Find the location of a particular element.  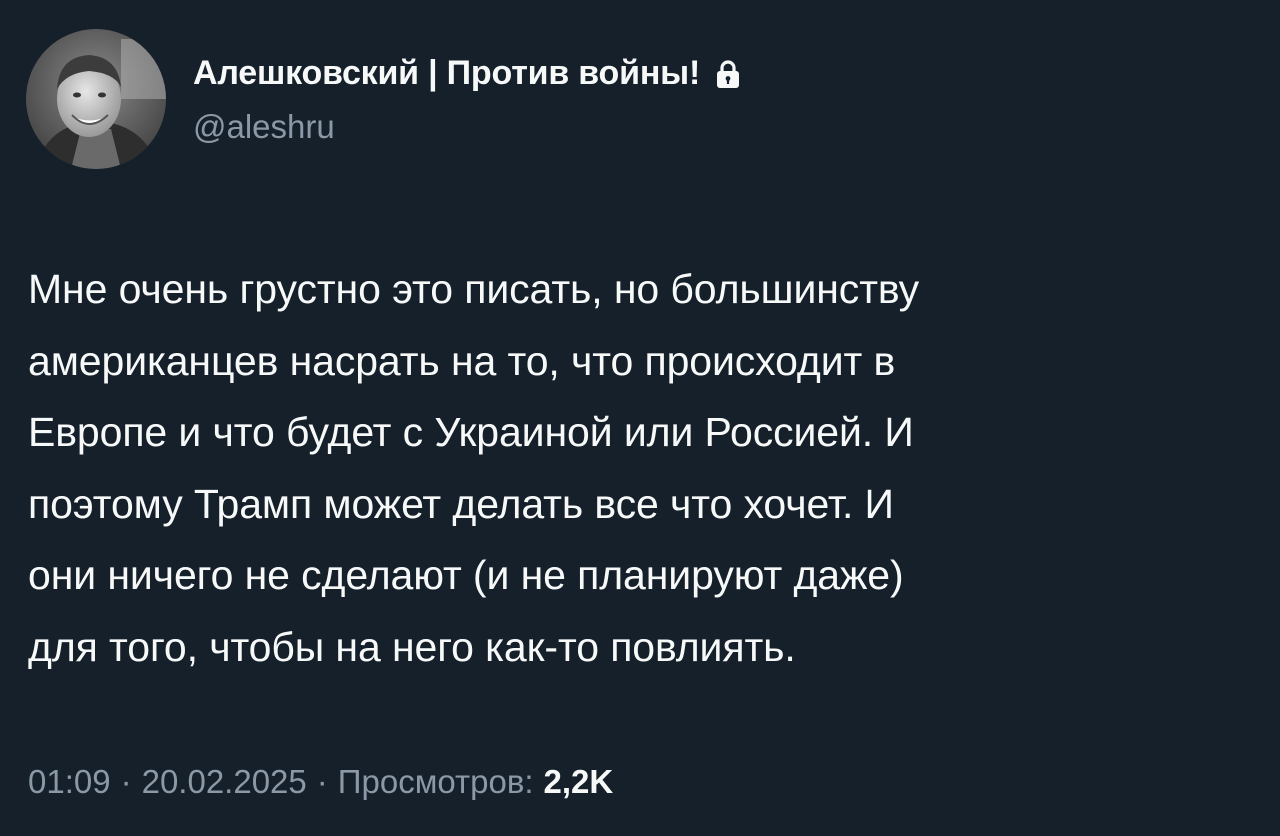

profile-photo-icon is located at coordinates (96, 99).